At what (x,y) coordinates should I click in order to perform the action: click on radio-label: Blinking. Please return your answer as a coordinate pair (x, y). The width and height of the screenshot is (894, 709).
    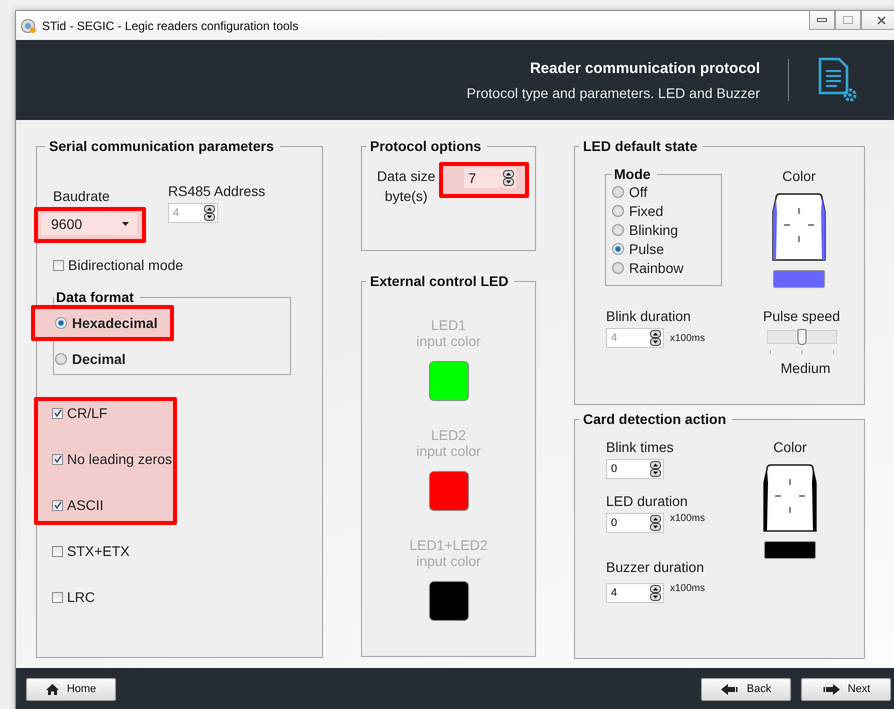
    Looking at the image, I should click on (653, 230).